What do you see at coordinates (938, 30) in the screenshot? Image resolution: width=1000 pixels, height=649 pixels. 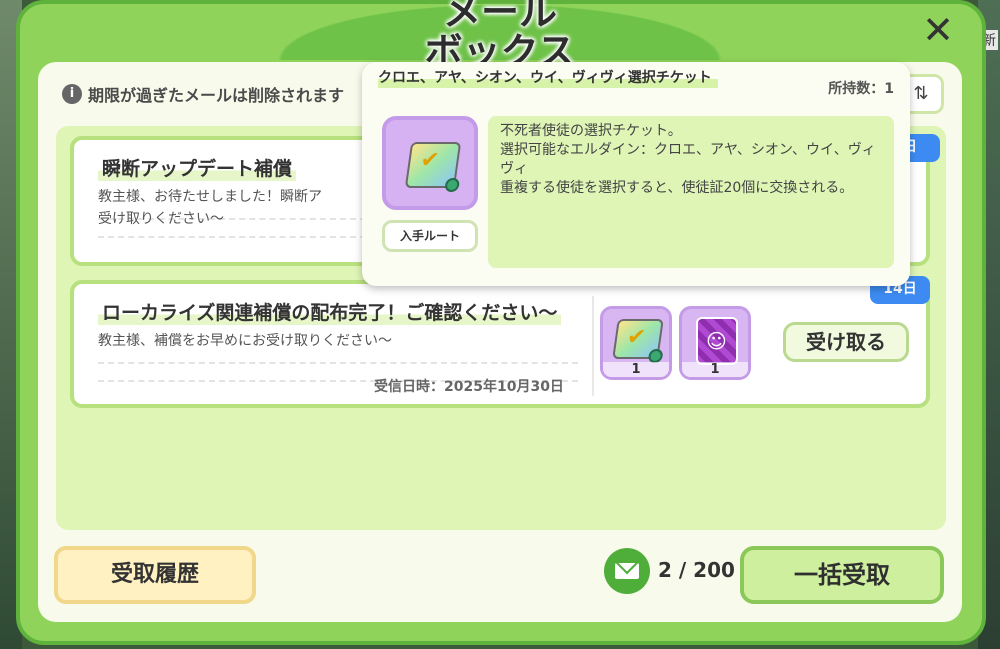 I see `close-icon: ✕` at bounding box center [938, 30].